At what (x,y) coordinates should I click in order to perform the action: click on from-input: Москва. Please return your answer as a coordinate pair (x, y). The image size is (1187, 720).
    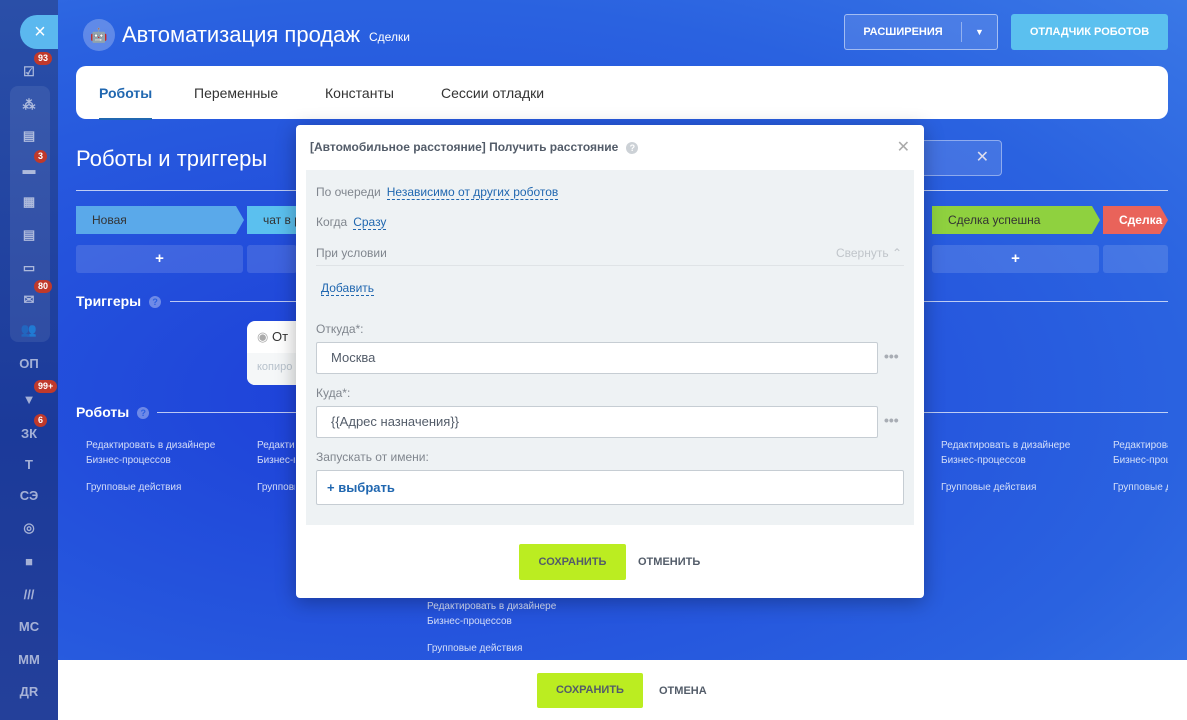
    Looking at the image, I should click on (597, 358).